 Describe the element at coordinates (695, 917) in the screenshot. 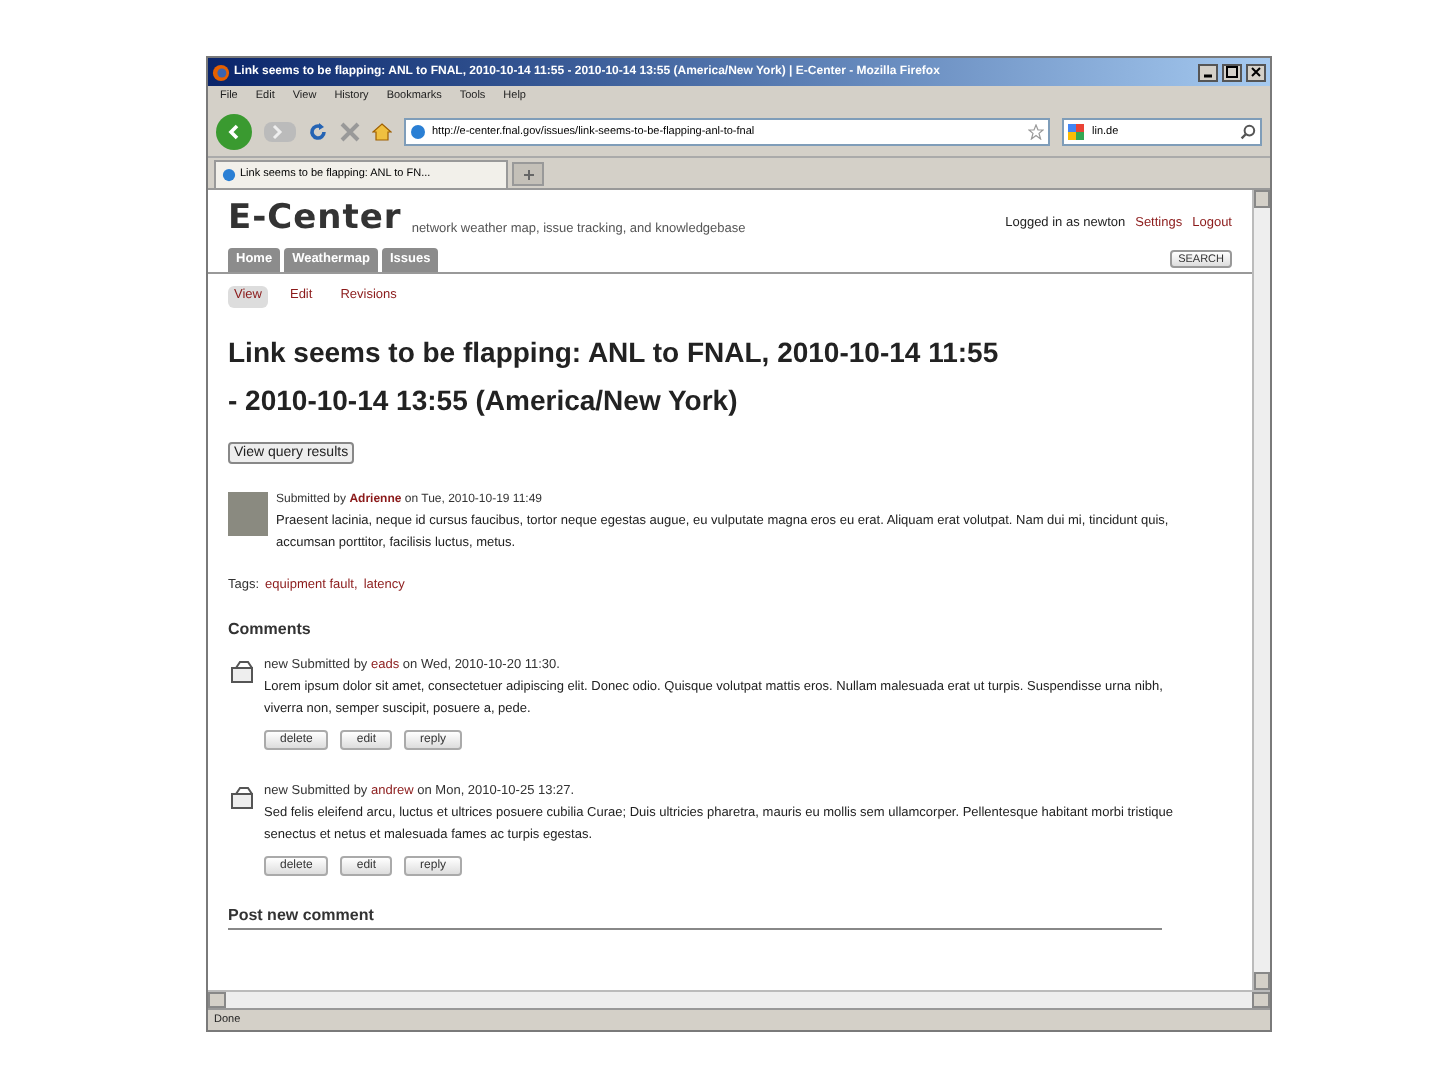

I see `post-comment-heading: Post new comment` at that location.